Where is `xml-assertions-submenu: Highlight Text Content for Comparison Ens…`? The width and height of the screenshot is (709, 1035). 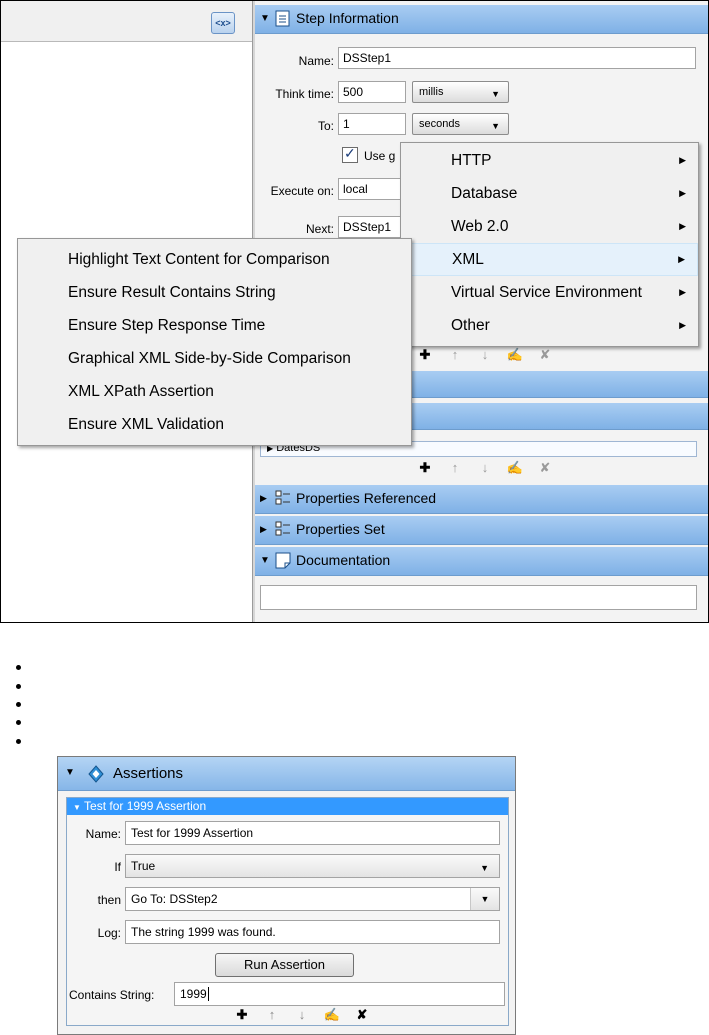 xml-assertions-submenu: Highlight Text Content for Comparison Ens… is located at coordinates (214, 342).